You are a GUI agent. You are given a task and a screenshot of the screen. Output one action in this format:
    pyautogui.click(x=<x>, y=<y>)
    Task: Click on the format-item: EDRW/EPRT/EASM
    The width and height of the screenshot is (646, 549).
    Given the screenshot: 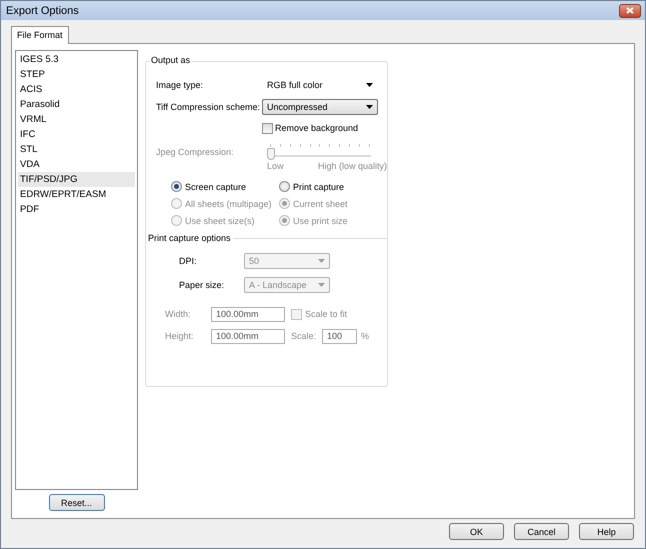 What is the action you would take?
    pyautogui.click(x=76, y=194)
    